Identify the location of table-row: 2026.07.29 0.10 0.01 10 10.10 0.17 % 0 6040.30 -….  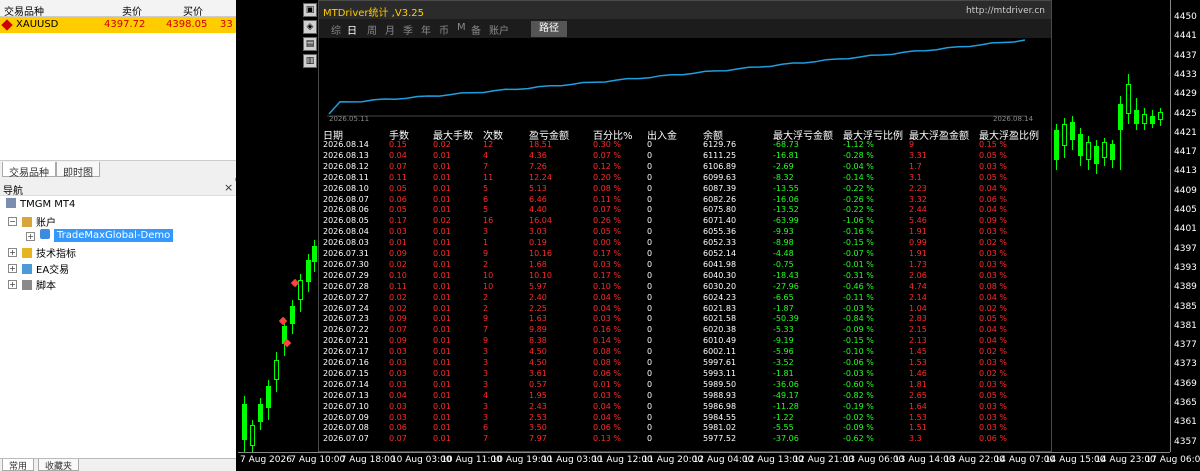
(685, 276).